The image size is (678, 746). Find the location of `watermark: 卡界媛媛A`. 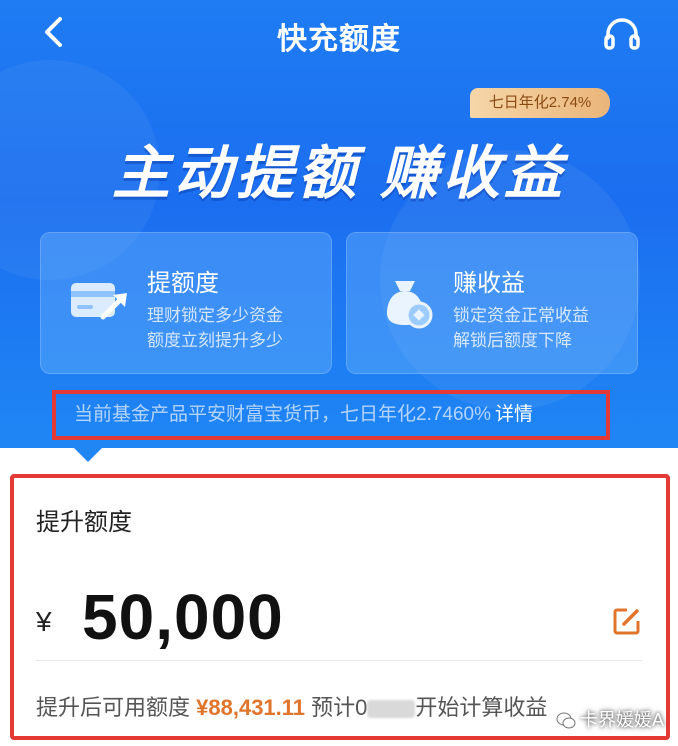

watermark: 卡界媛媛A is located at coordinates (610, 719).